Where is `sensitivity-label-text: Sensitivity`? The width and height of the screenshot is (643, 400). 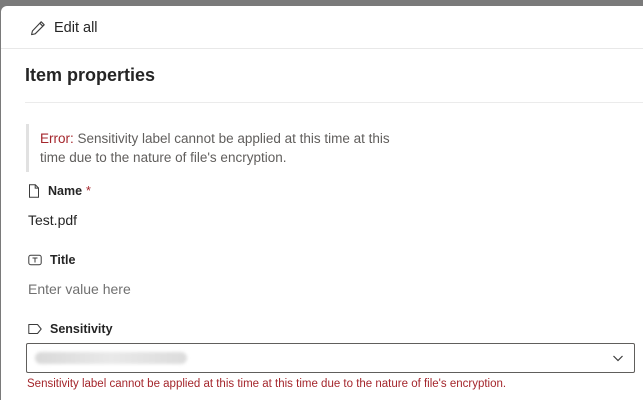 sensitivity-label-text: Sensitivity is located at coordinates (81, 329).